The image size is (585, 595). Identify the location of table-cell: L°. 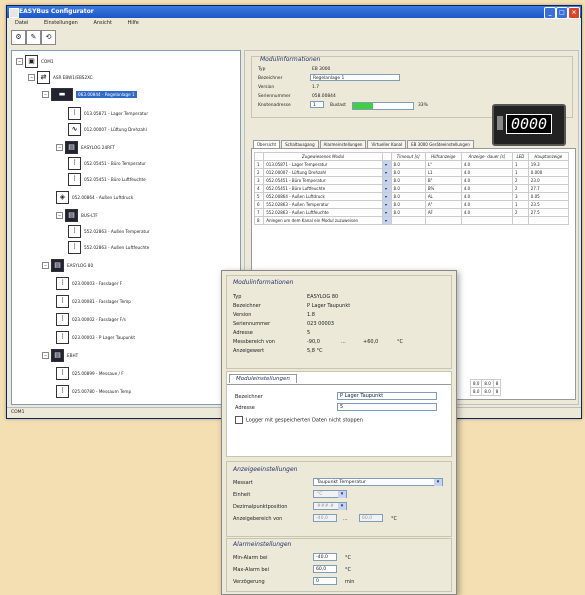
(443, 164).